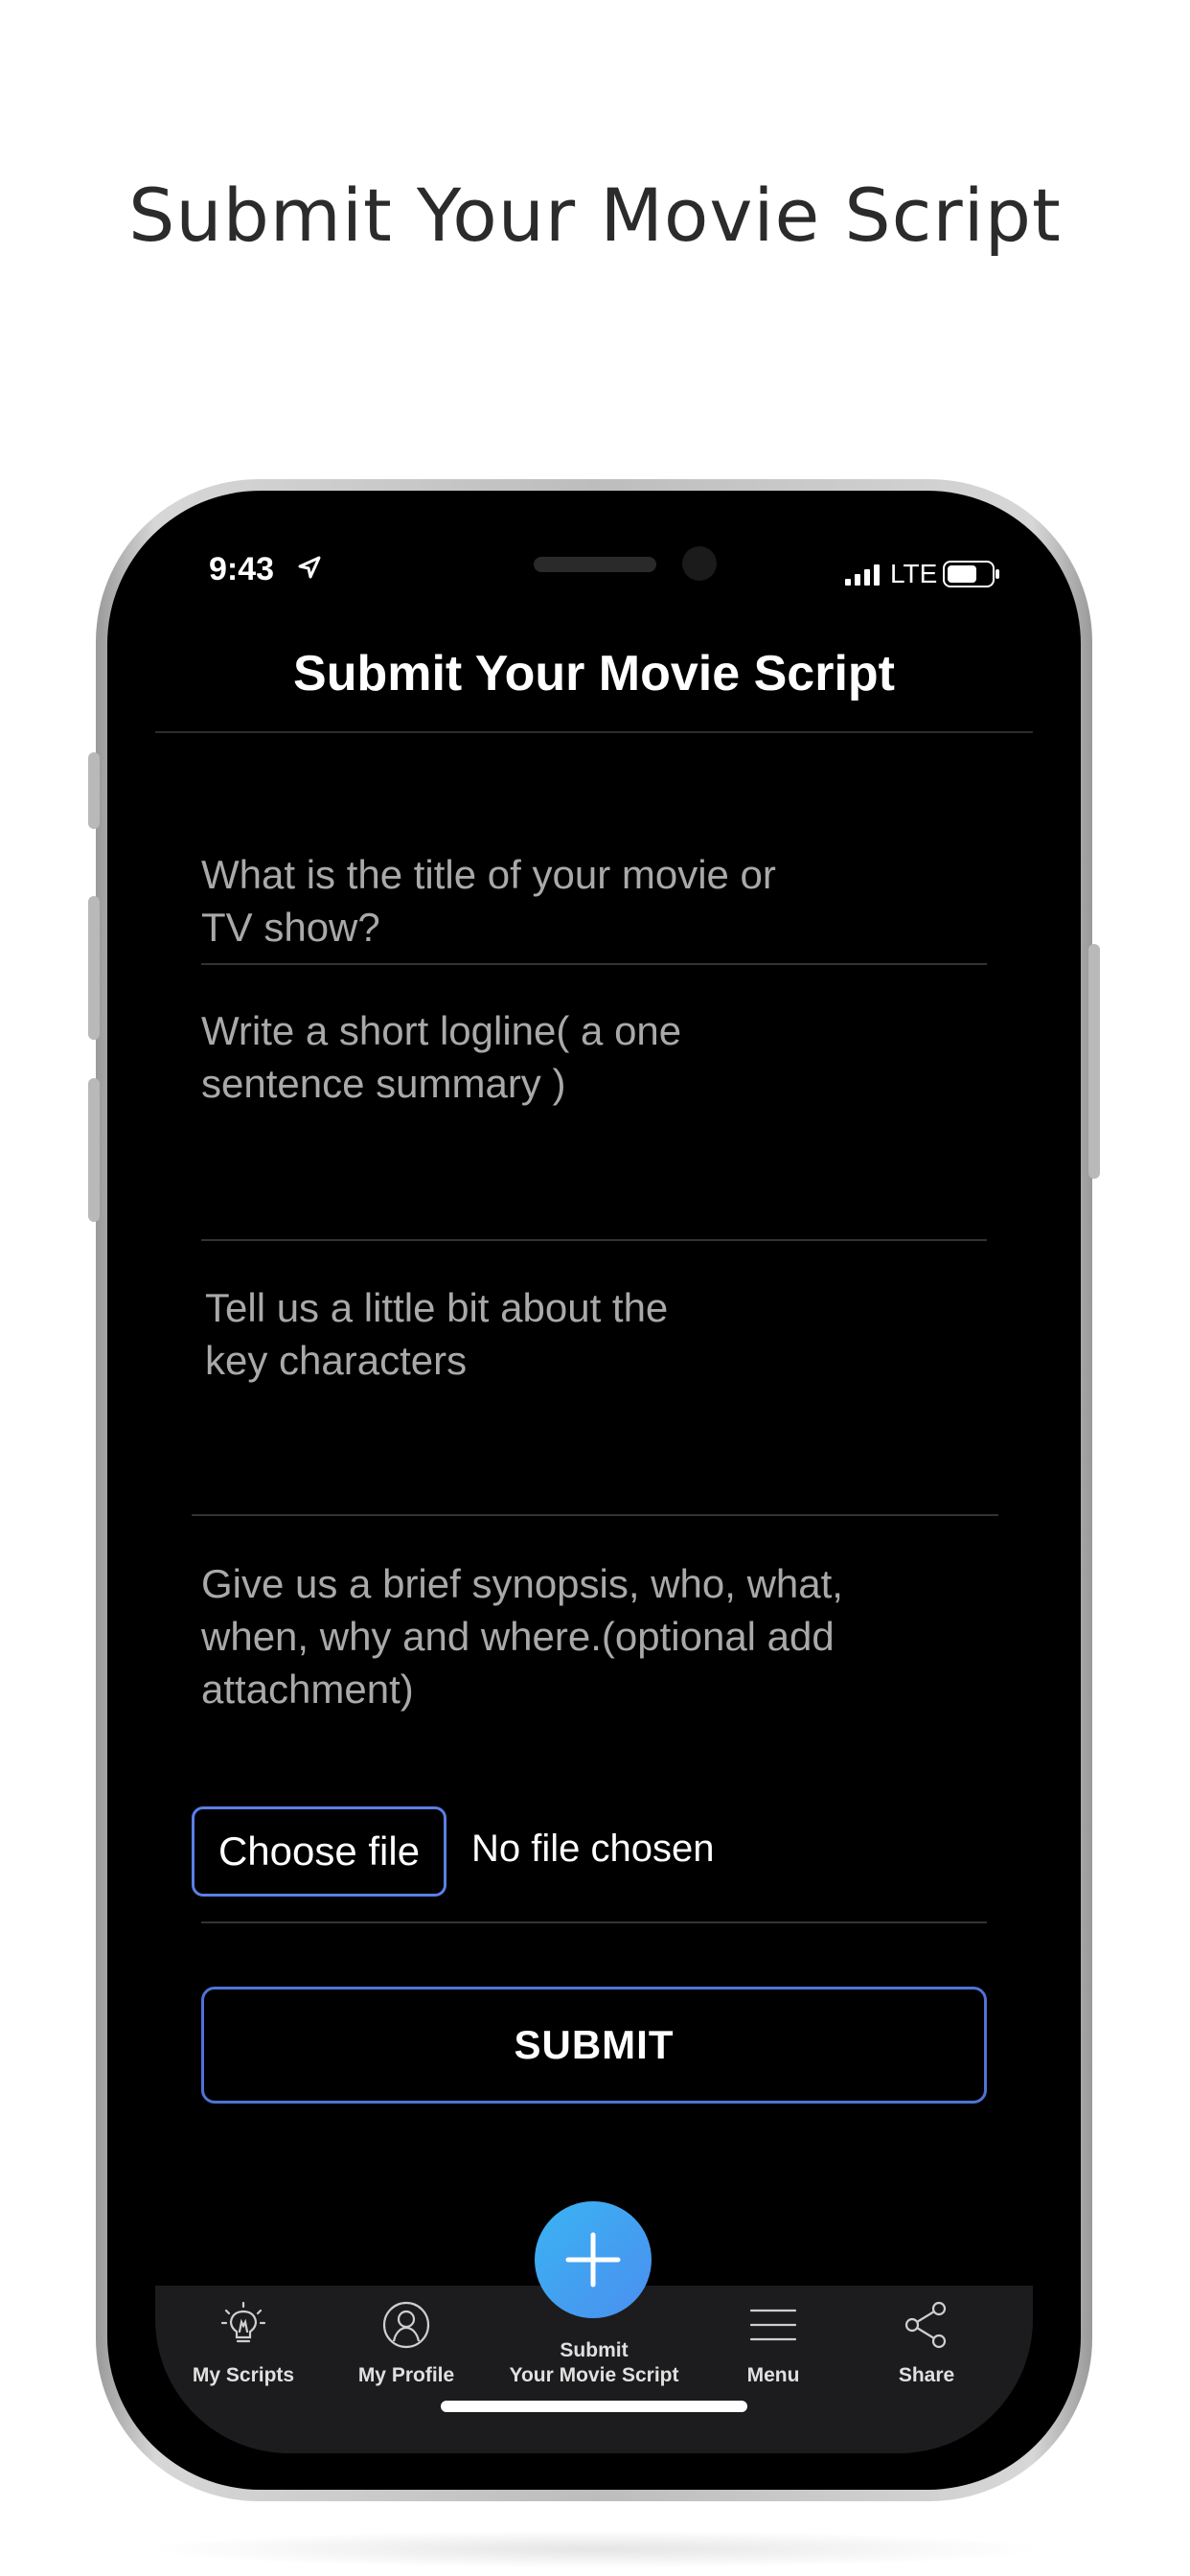  Describe the element at coordinates (595, 2549) in the screenshot. I see `phone-shadow` at that location.